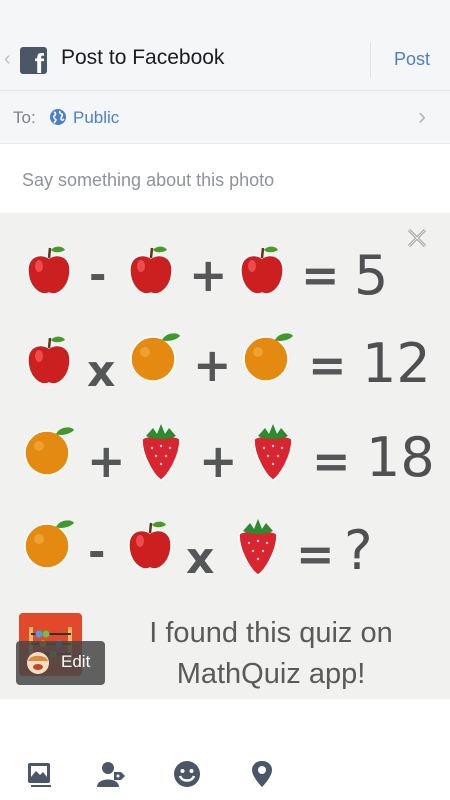  Describe the element at coordinates (40, 774) in the screenshot. I see `photo-icon` at that location.